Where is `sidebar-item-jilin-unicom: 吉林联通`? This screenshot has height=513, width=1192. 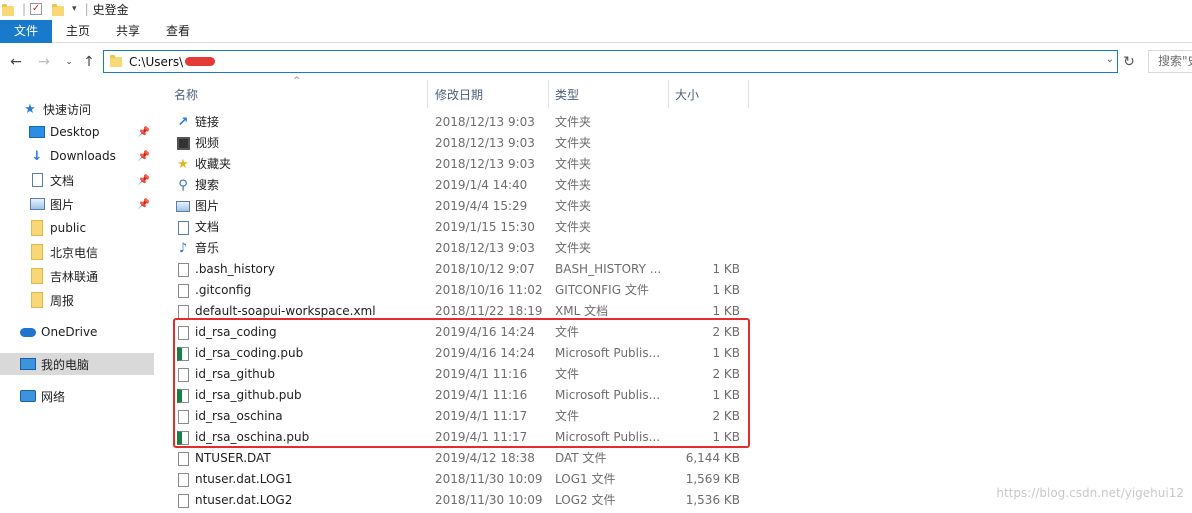 sidebar-item-jilin-unicom: 吉林联通 is located at coordinates (77, 276).